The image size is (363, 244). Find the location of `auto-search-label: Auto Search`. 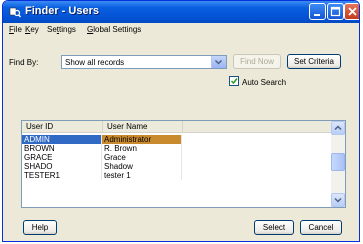

auto-search-label: Auto Search is located at coordinates (264, 82).